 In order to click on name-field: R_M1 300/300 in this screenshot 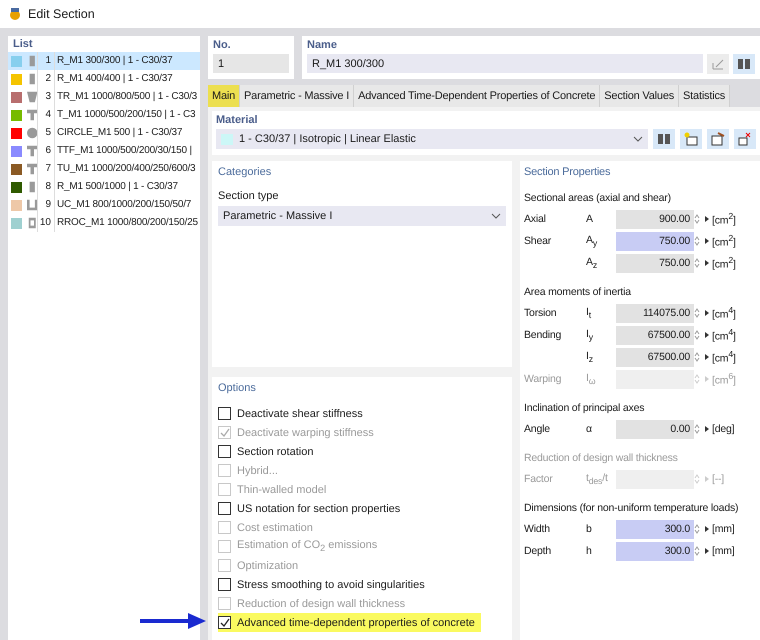, I will do `click(505, 63)`.